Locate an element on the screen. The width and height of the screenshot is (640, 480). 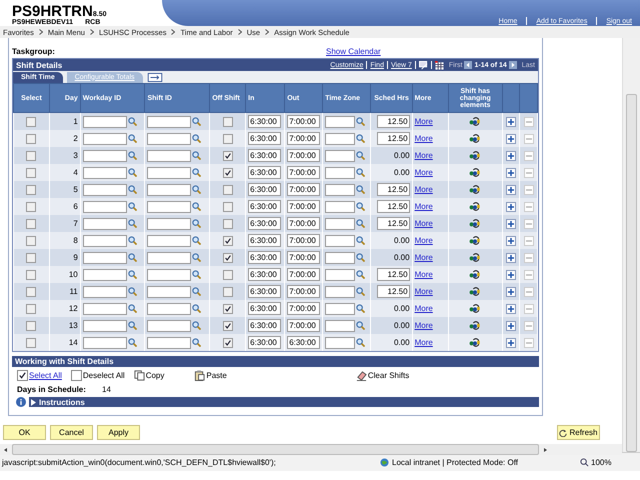
horizontal-scrollbar is located at coordinates (311, 449).